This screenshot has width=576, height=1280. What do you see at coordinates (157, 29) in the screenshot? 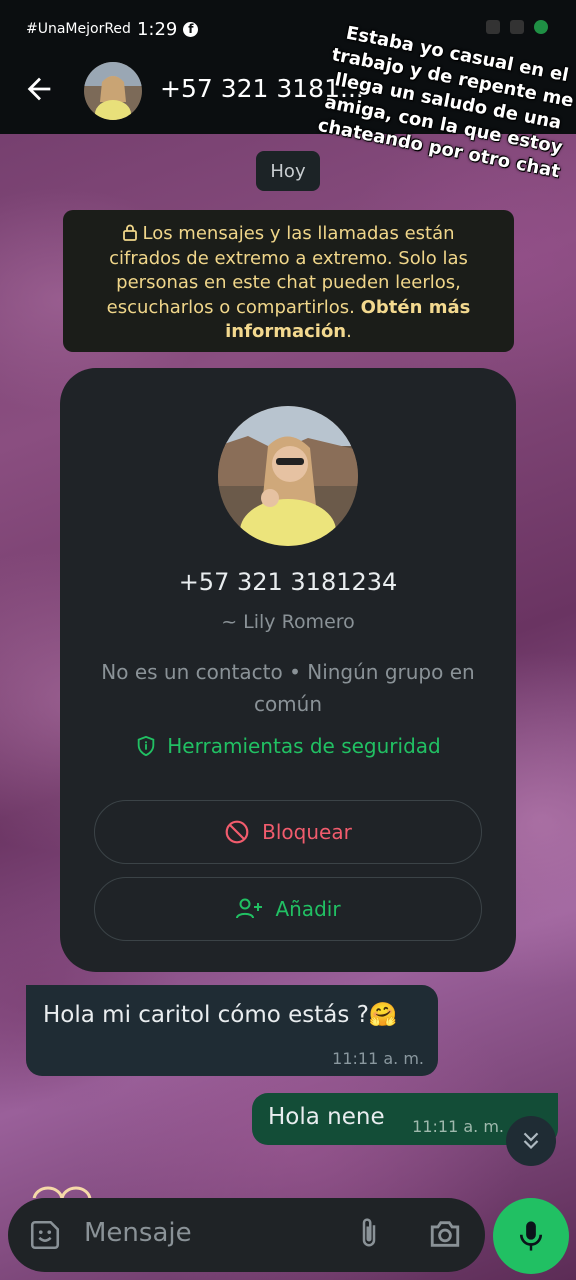
I see `status-time: 1:29` at bounding box center [157, 29].